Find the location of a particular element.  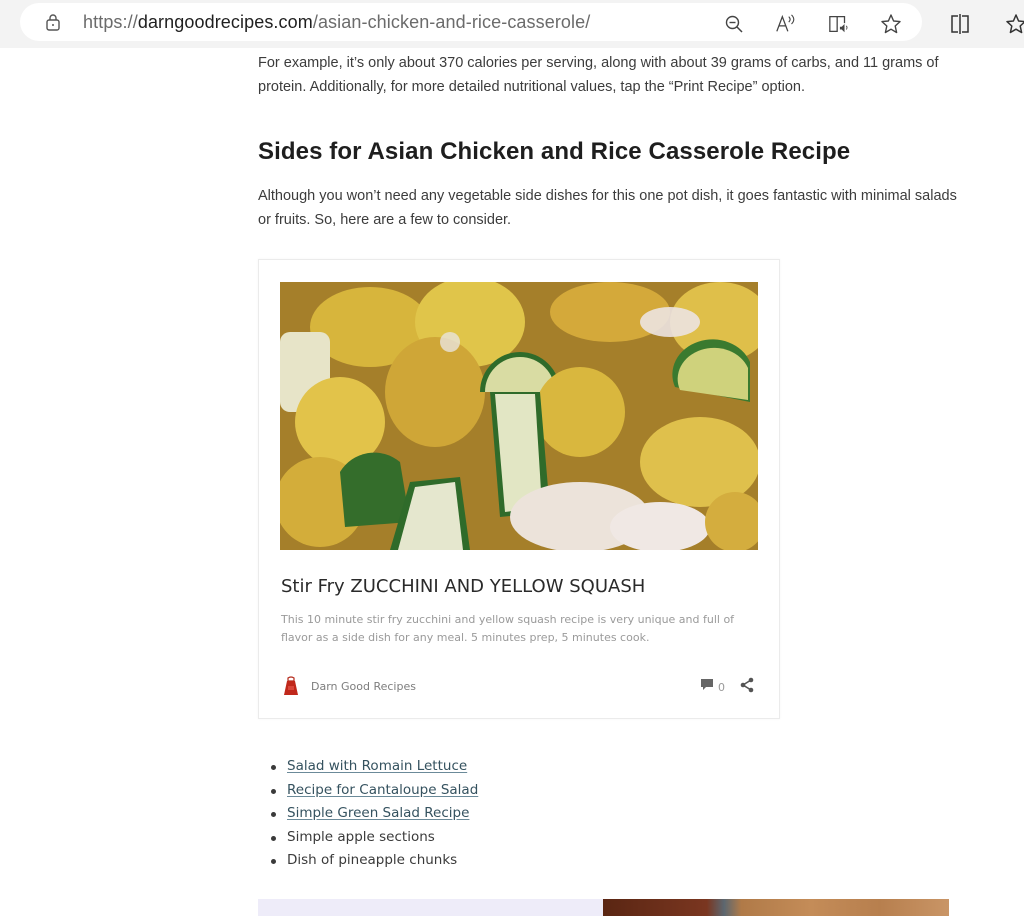

side-link-romaine-salad: Salad with Romain Lettuce is located at coordinates (377, 766).